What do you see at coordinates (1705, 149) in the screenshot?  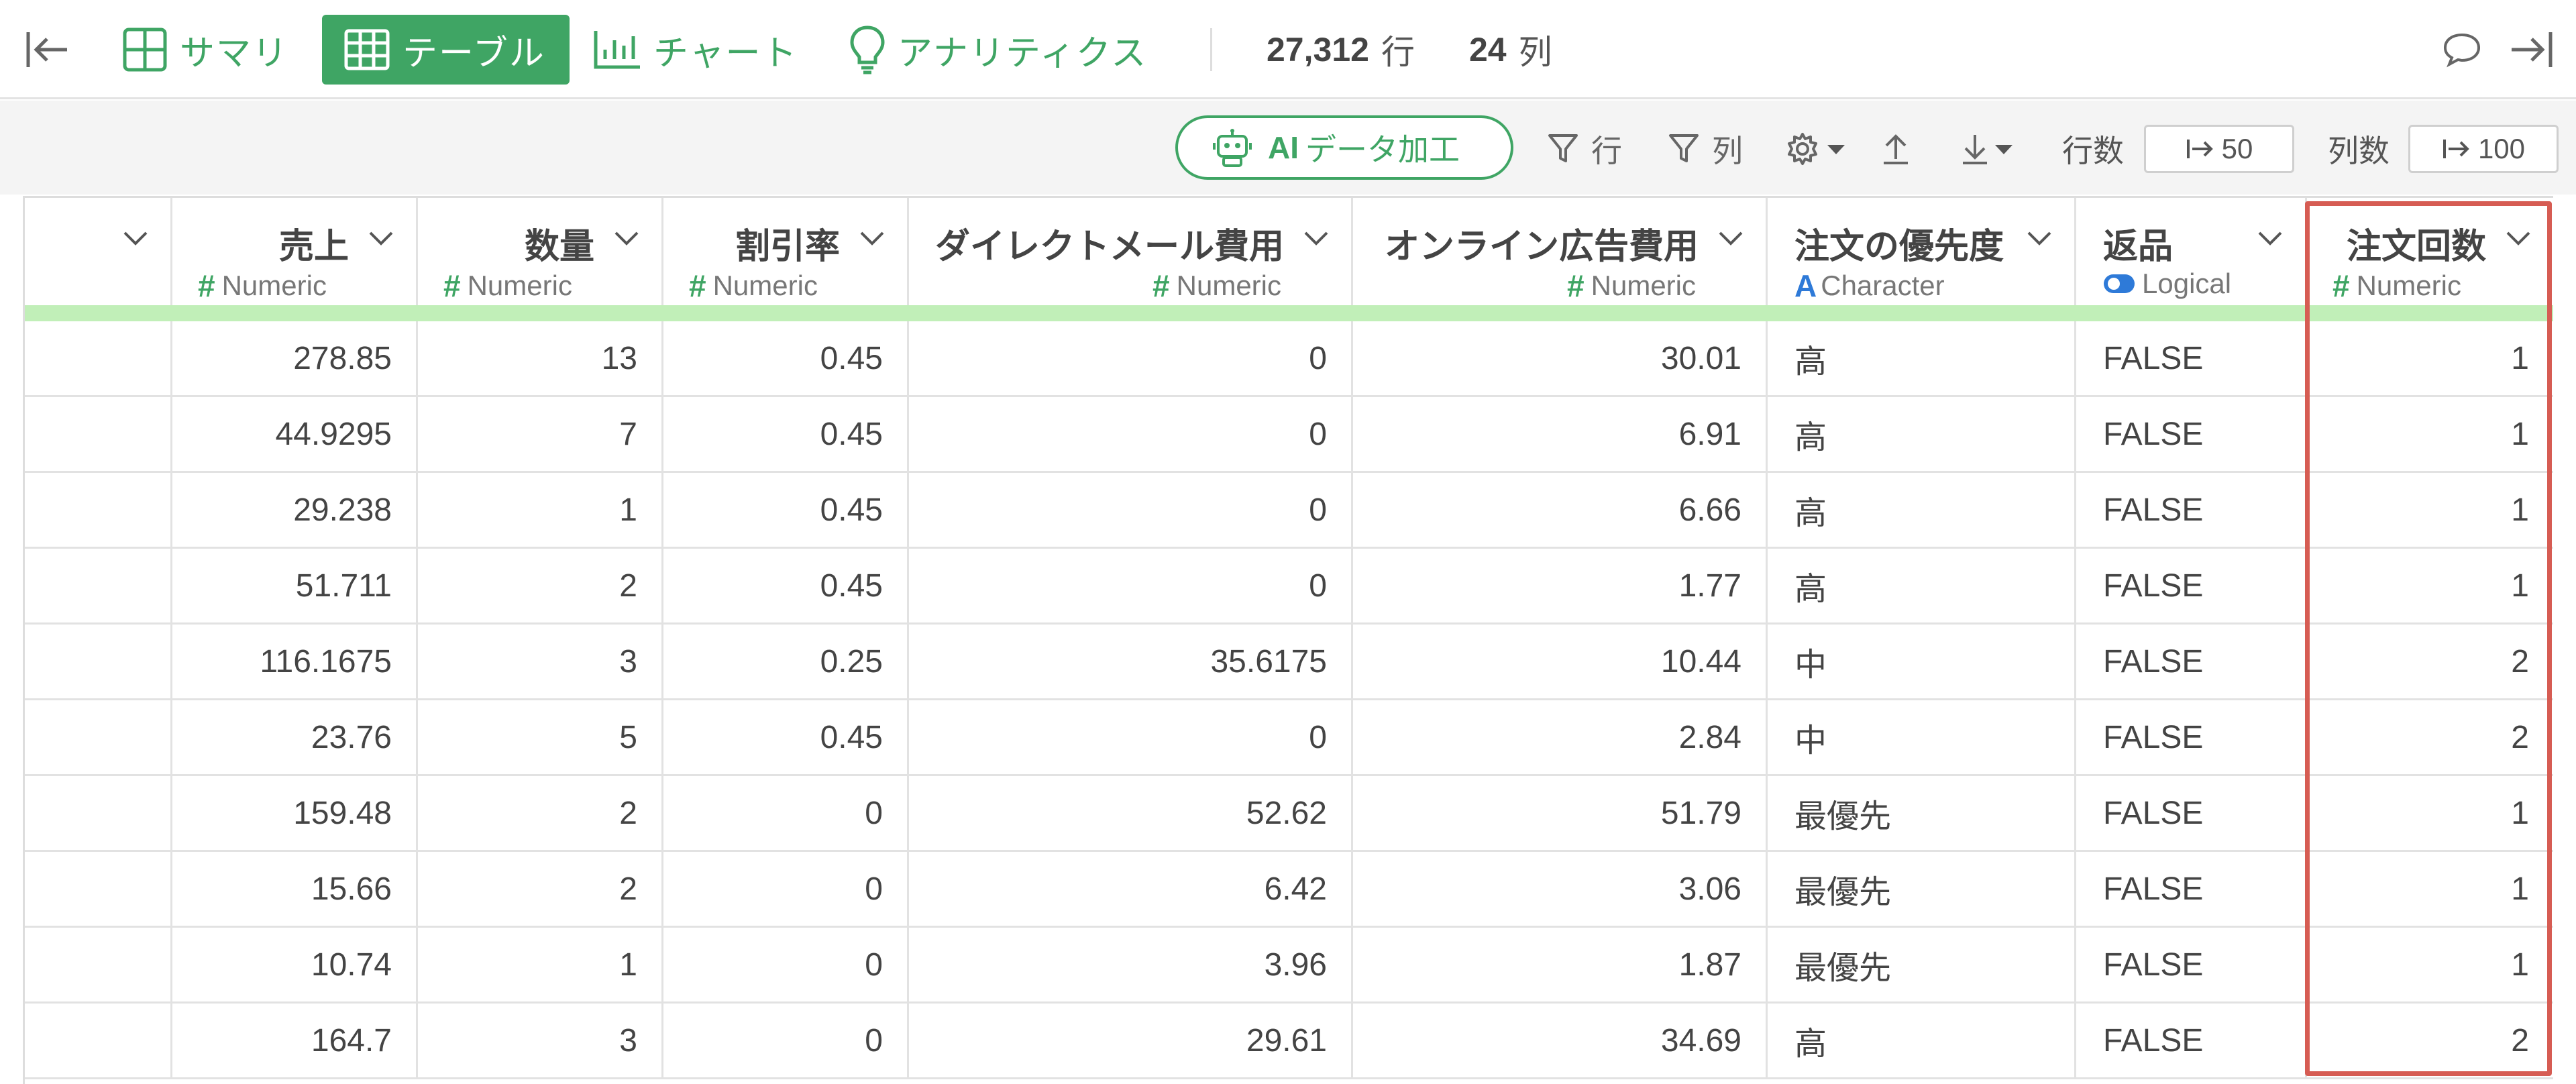 I see `column-filter-button: 列` at bounding box center [1705, 149].